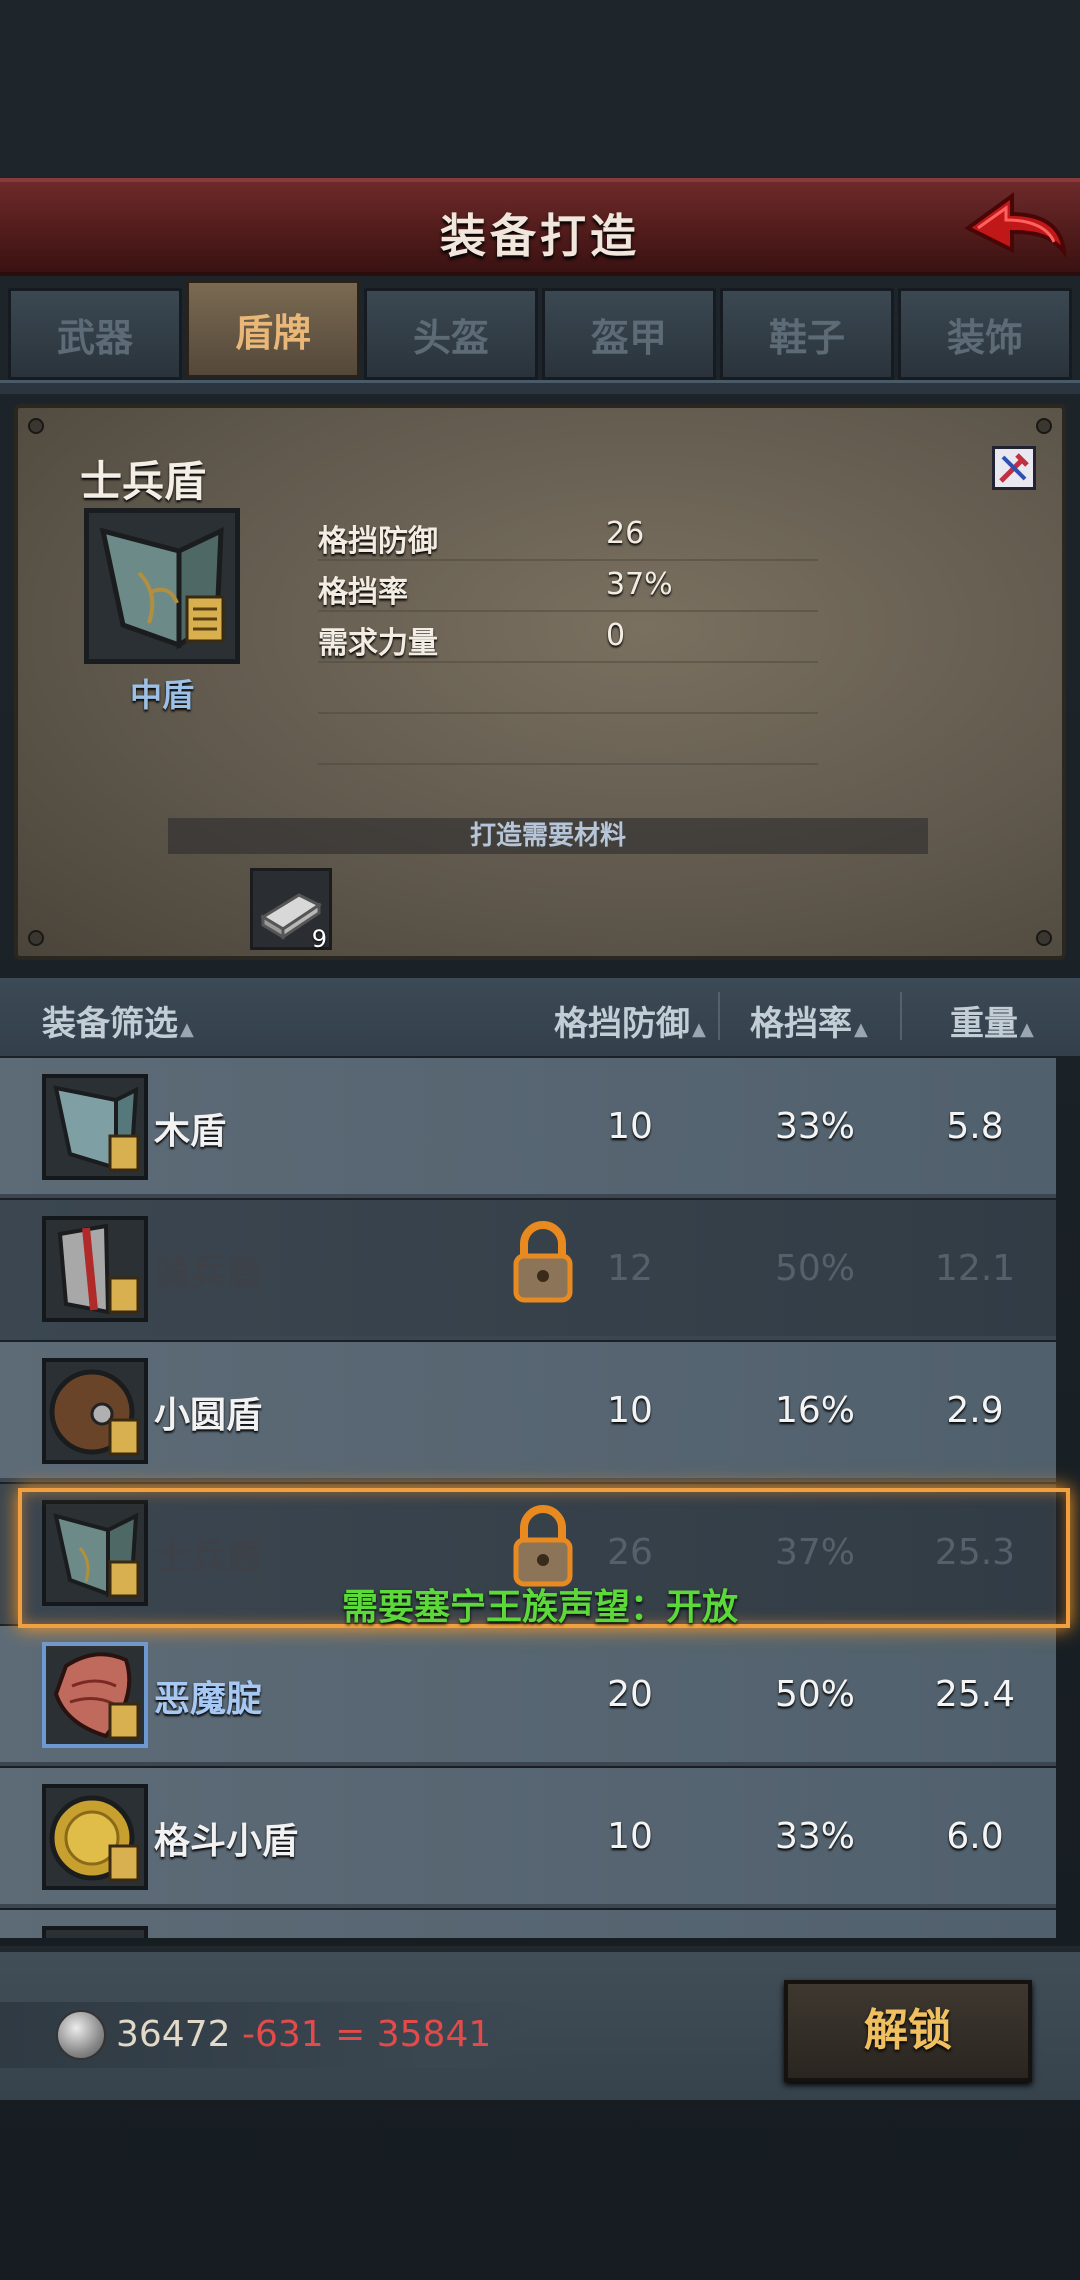 Image resolution: width=1080 pixels, height=2280 pixels. I want to click on sort-block-button: 格挡防御 ▲, so click(630, 1020).